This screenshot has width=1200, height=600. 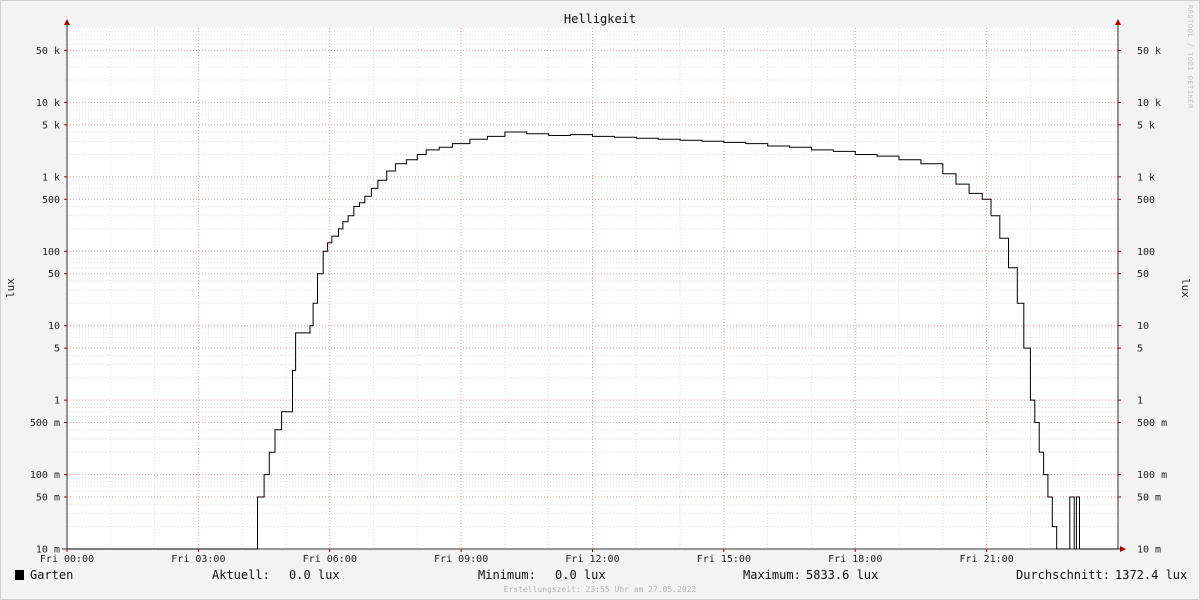 I want to click on y-tick-label-right: 10 m, so click(x=1149, y=550).